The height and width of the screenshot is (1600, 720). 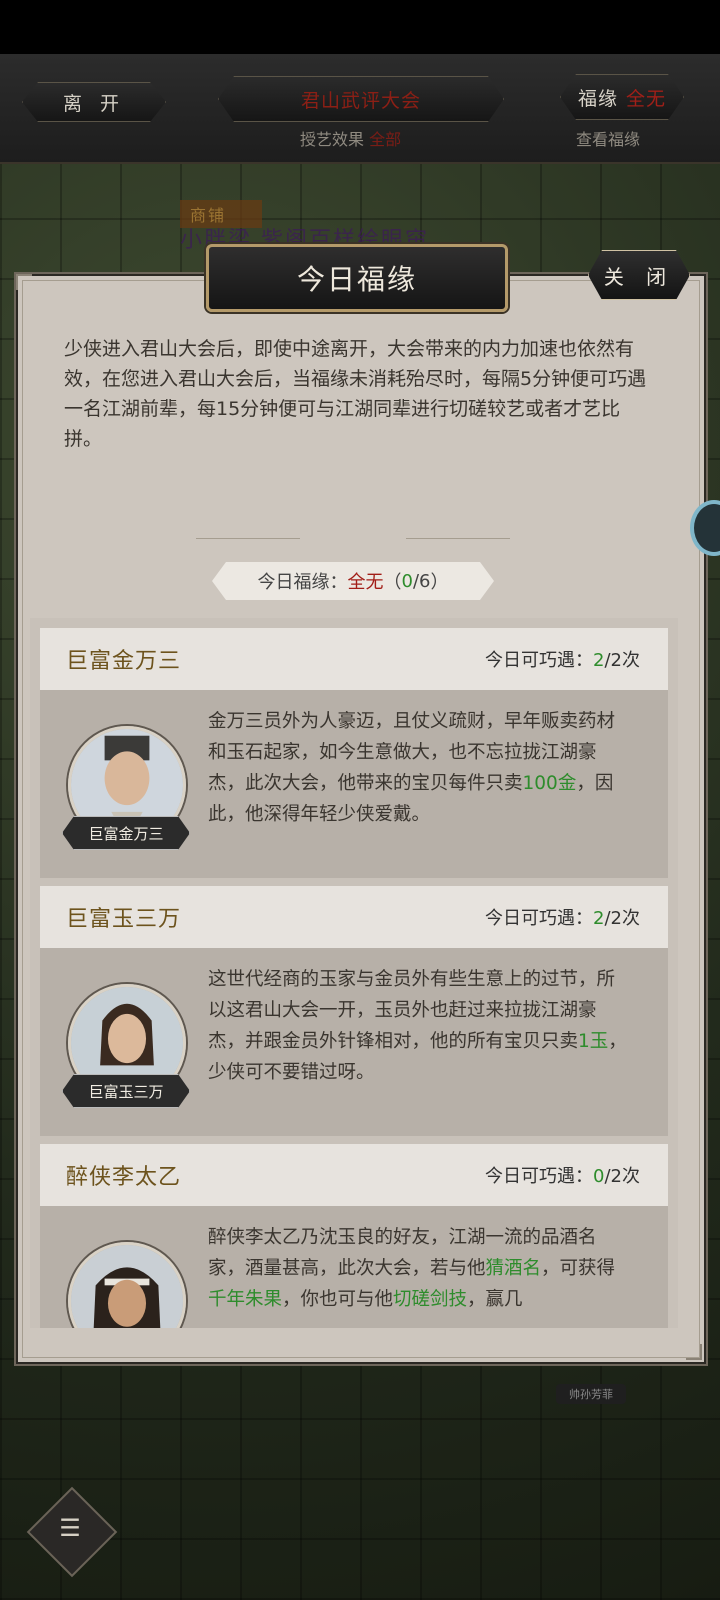 I want to click on swordsman-portrait-icon, so click(x=127, y=1286).